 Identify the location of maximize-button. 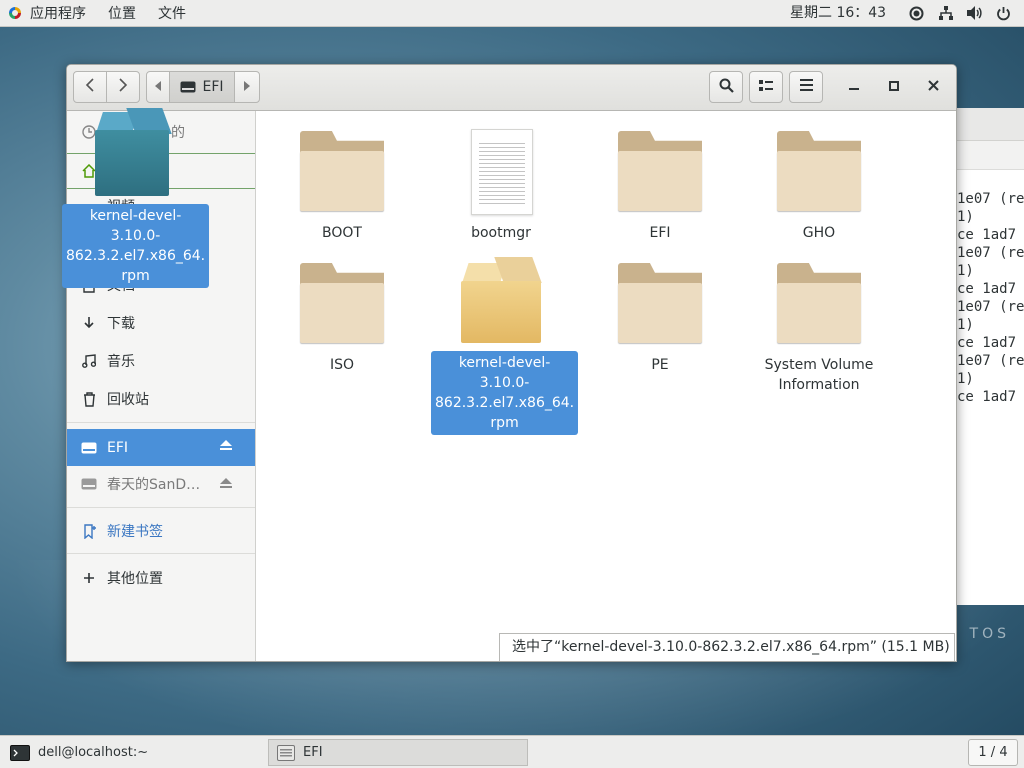
(894, 87).